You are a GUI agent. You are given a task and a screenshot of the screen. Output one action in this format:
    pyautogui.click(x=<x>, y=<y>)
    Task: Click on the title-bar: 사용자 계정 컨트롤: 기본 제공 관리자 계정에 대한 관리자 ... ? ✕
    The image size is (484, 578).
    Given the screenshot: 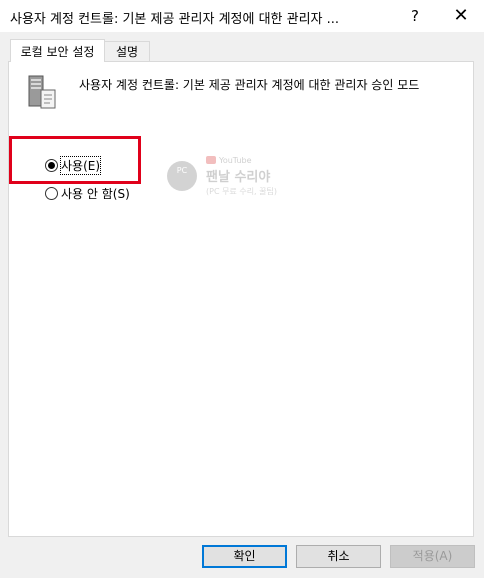 What is the action you would take?
    pyautogui.click(x=242, y=16)
    